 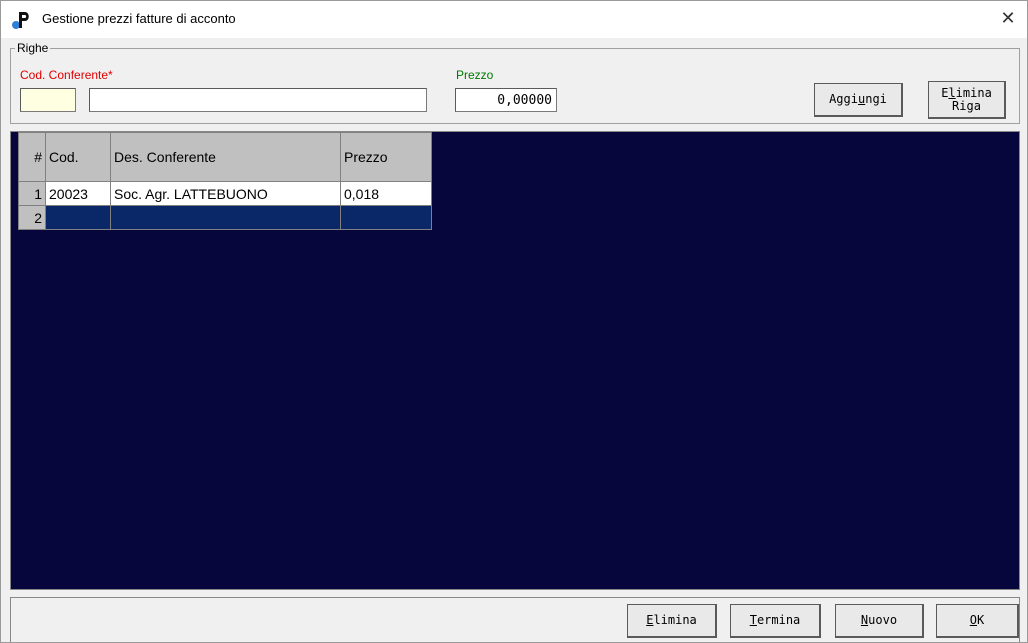 I want to click on description-input, so click(x=258, y=100).